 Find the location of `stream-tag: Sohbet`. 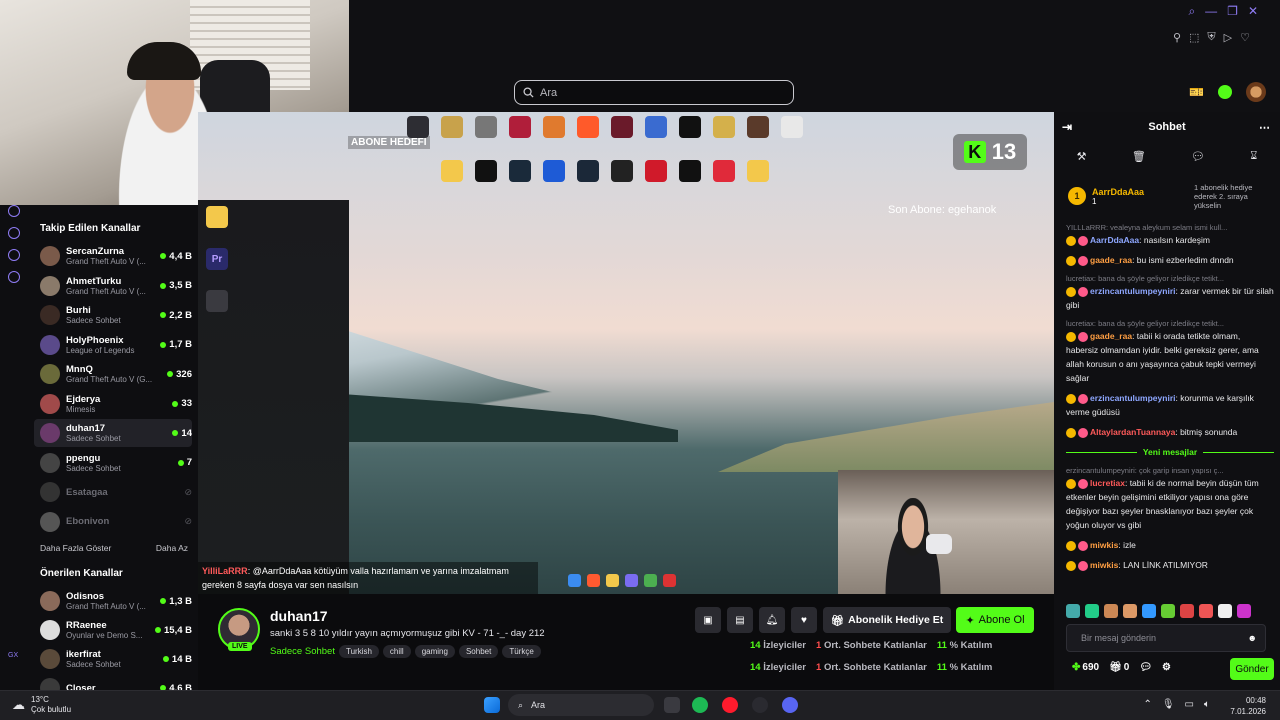

stream-tag: Sohbet is located at coordinates (478, 651).